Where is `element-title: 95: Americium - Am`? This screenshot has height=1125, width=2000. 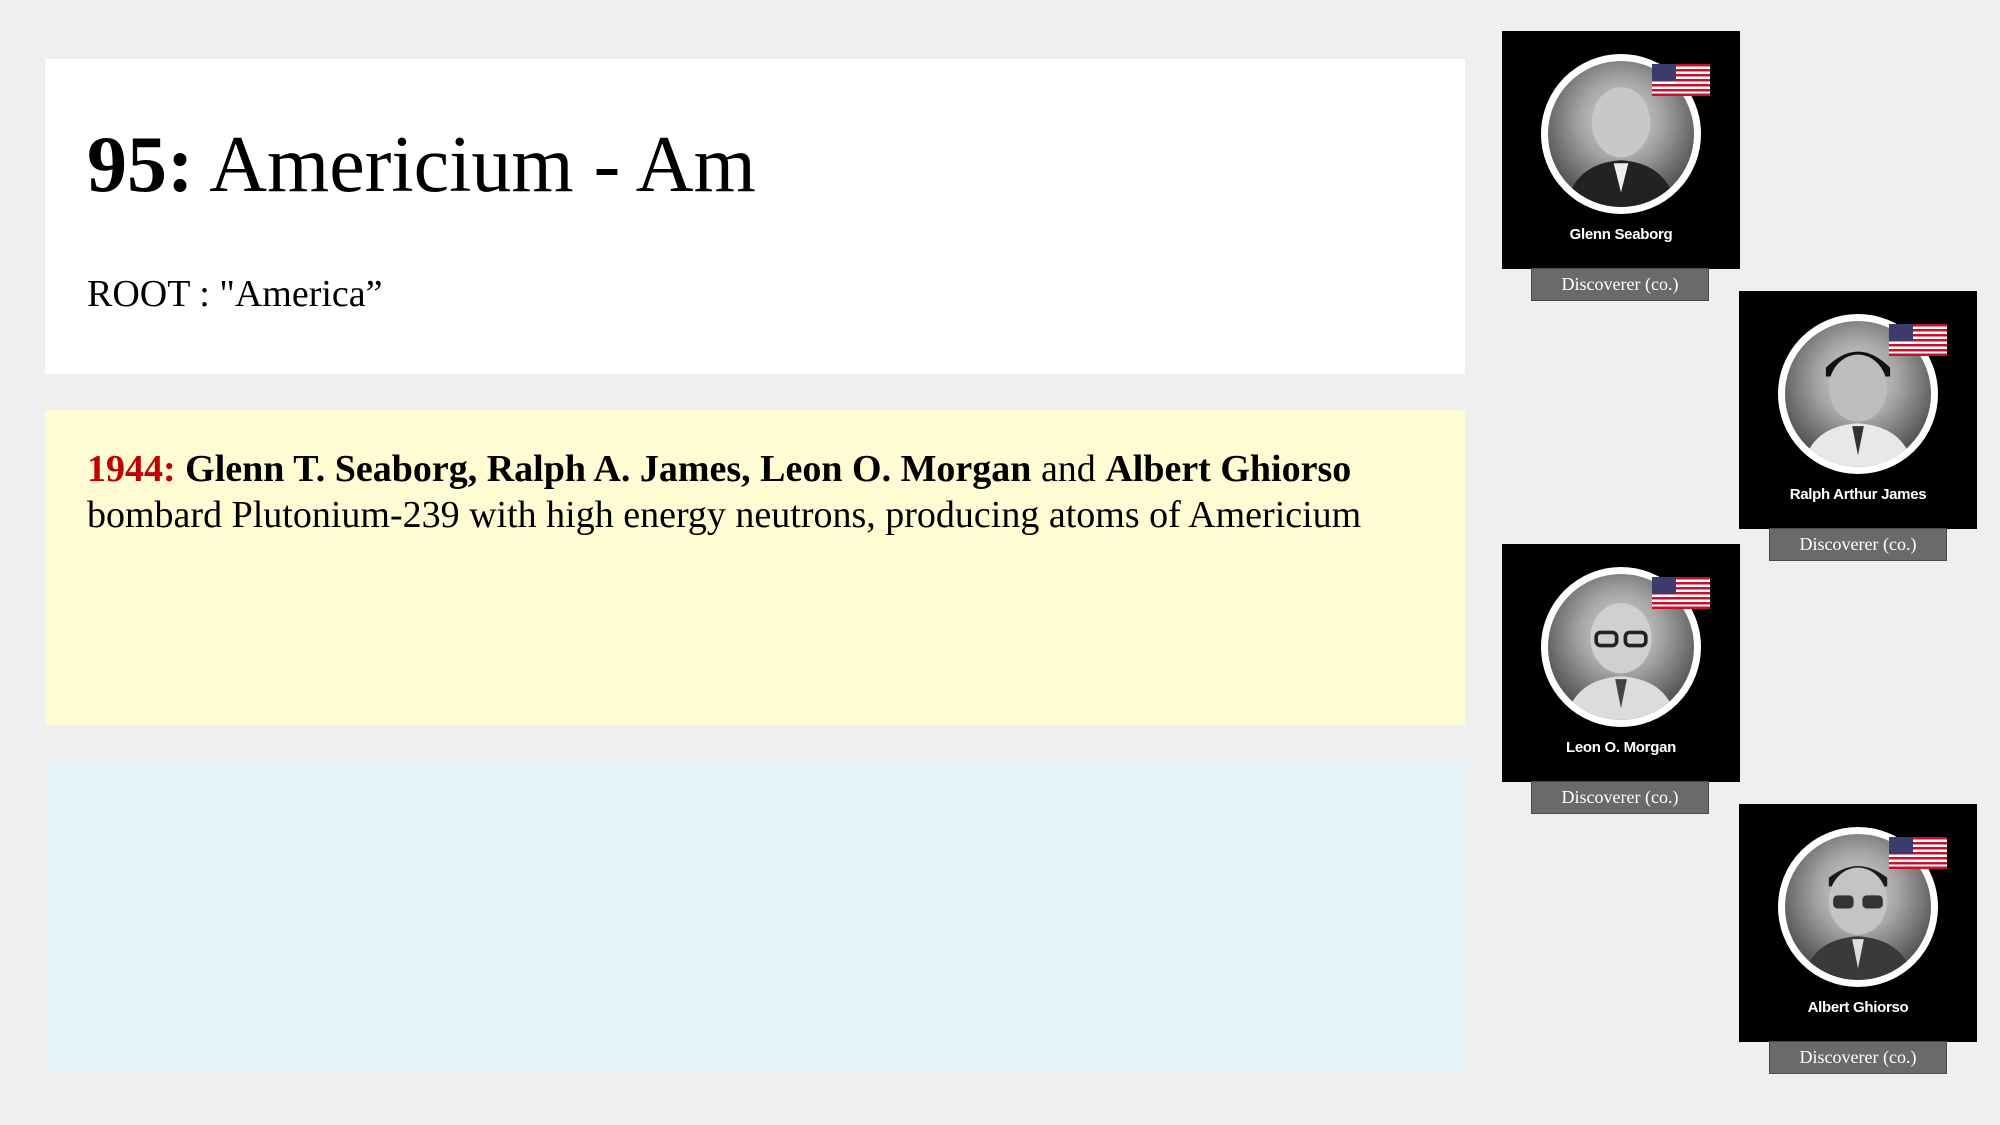
element-title: 95: Americium - Am is located at coordinates (421, 165).